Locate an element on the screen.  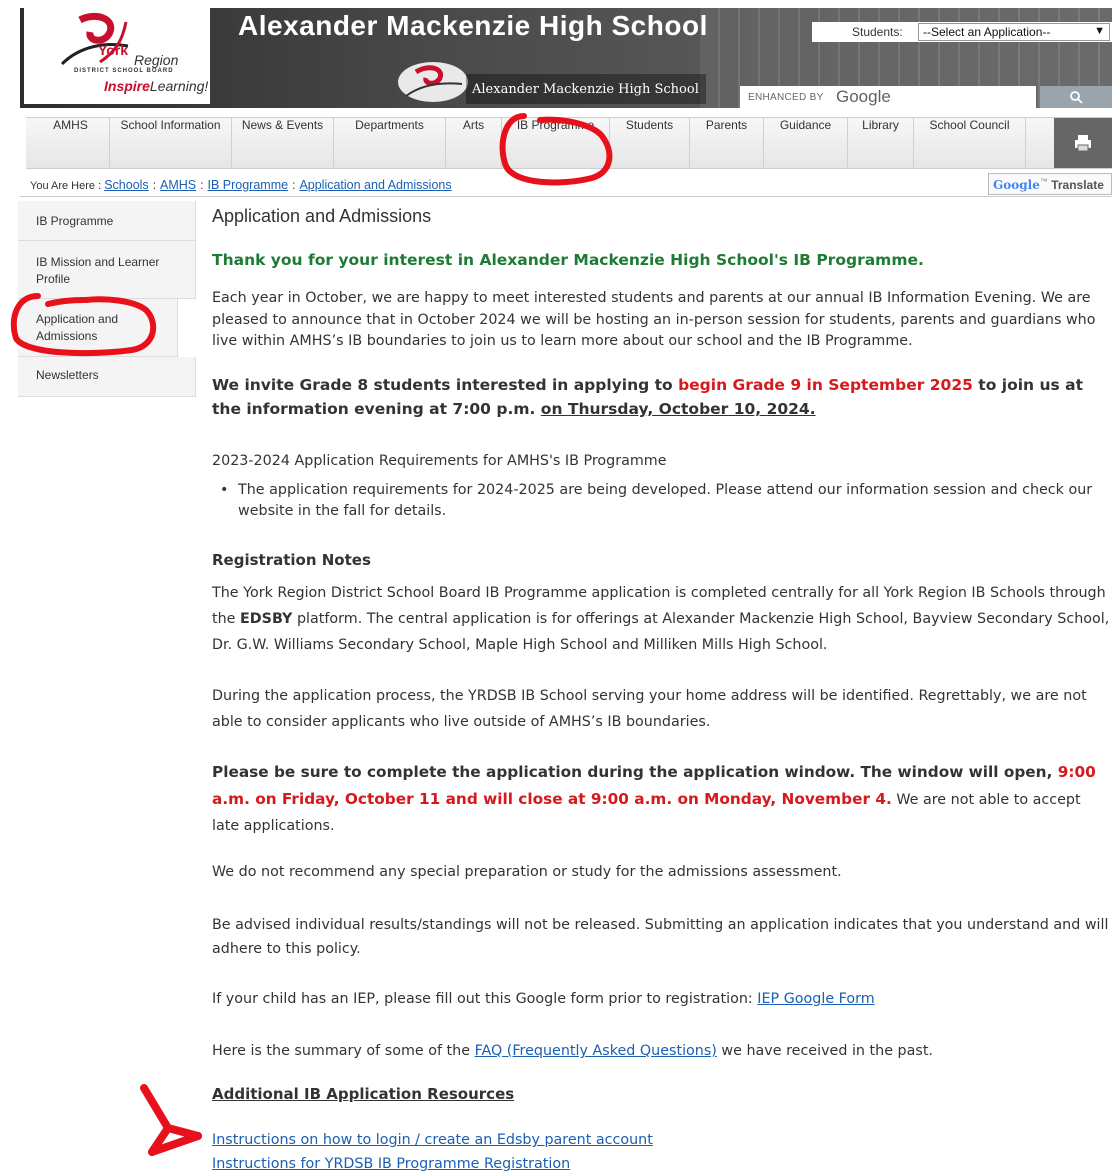
students-application-select: --Select an Application-- ▼ is located at coordinates (1014, 32).